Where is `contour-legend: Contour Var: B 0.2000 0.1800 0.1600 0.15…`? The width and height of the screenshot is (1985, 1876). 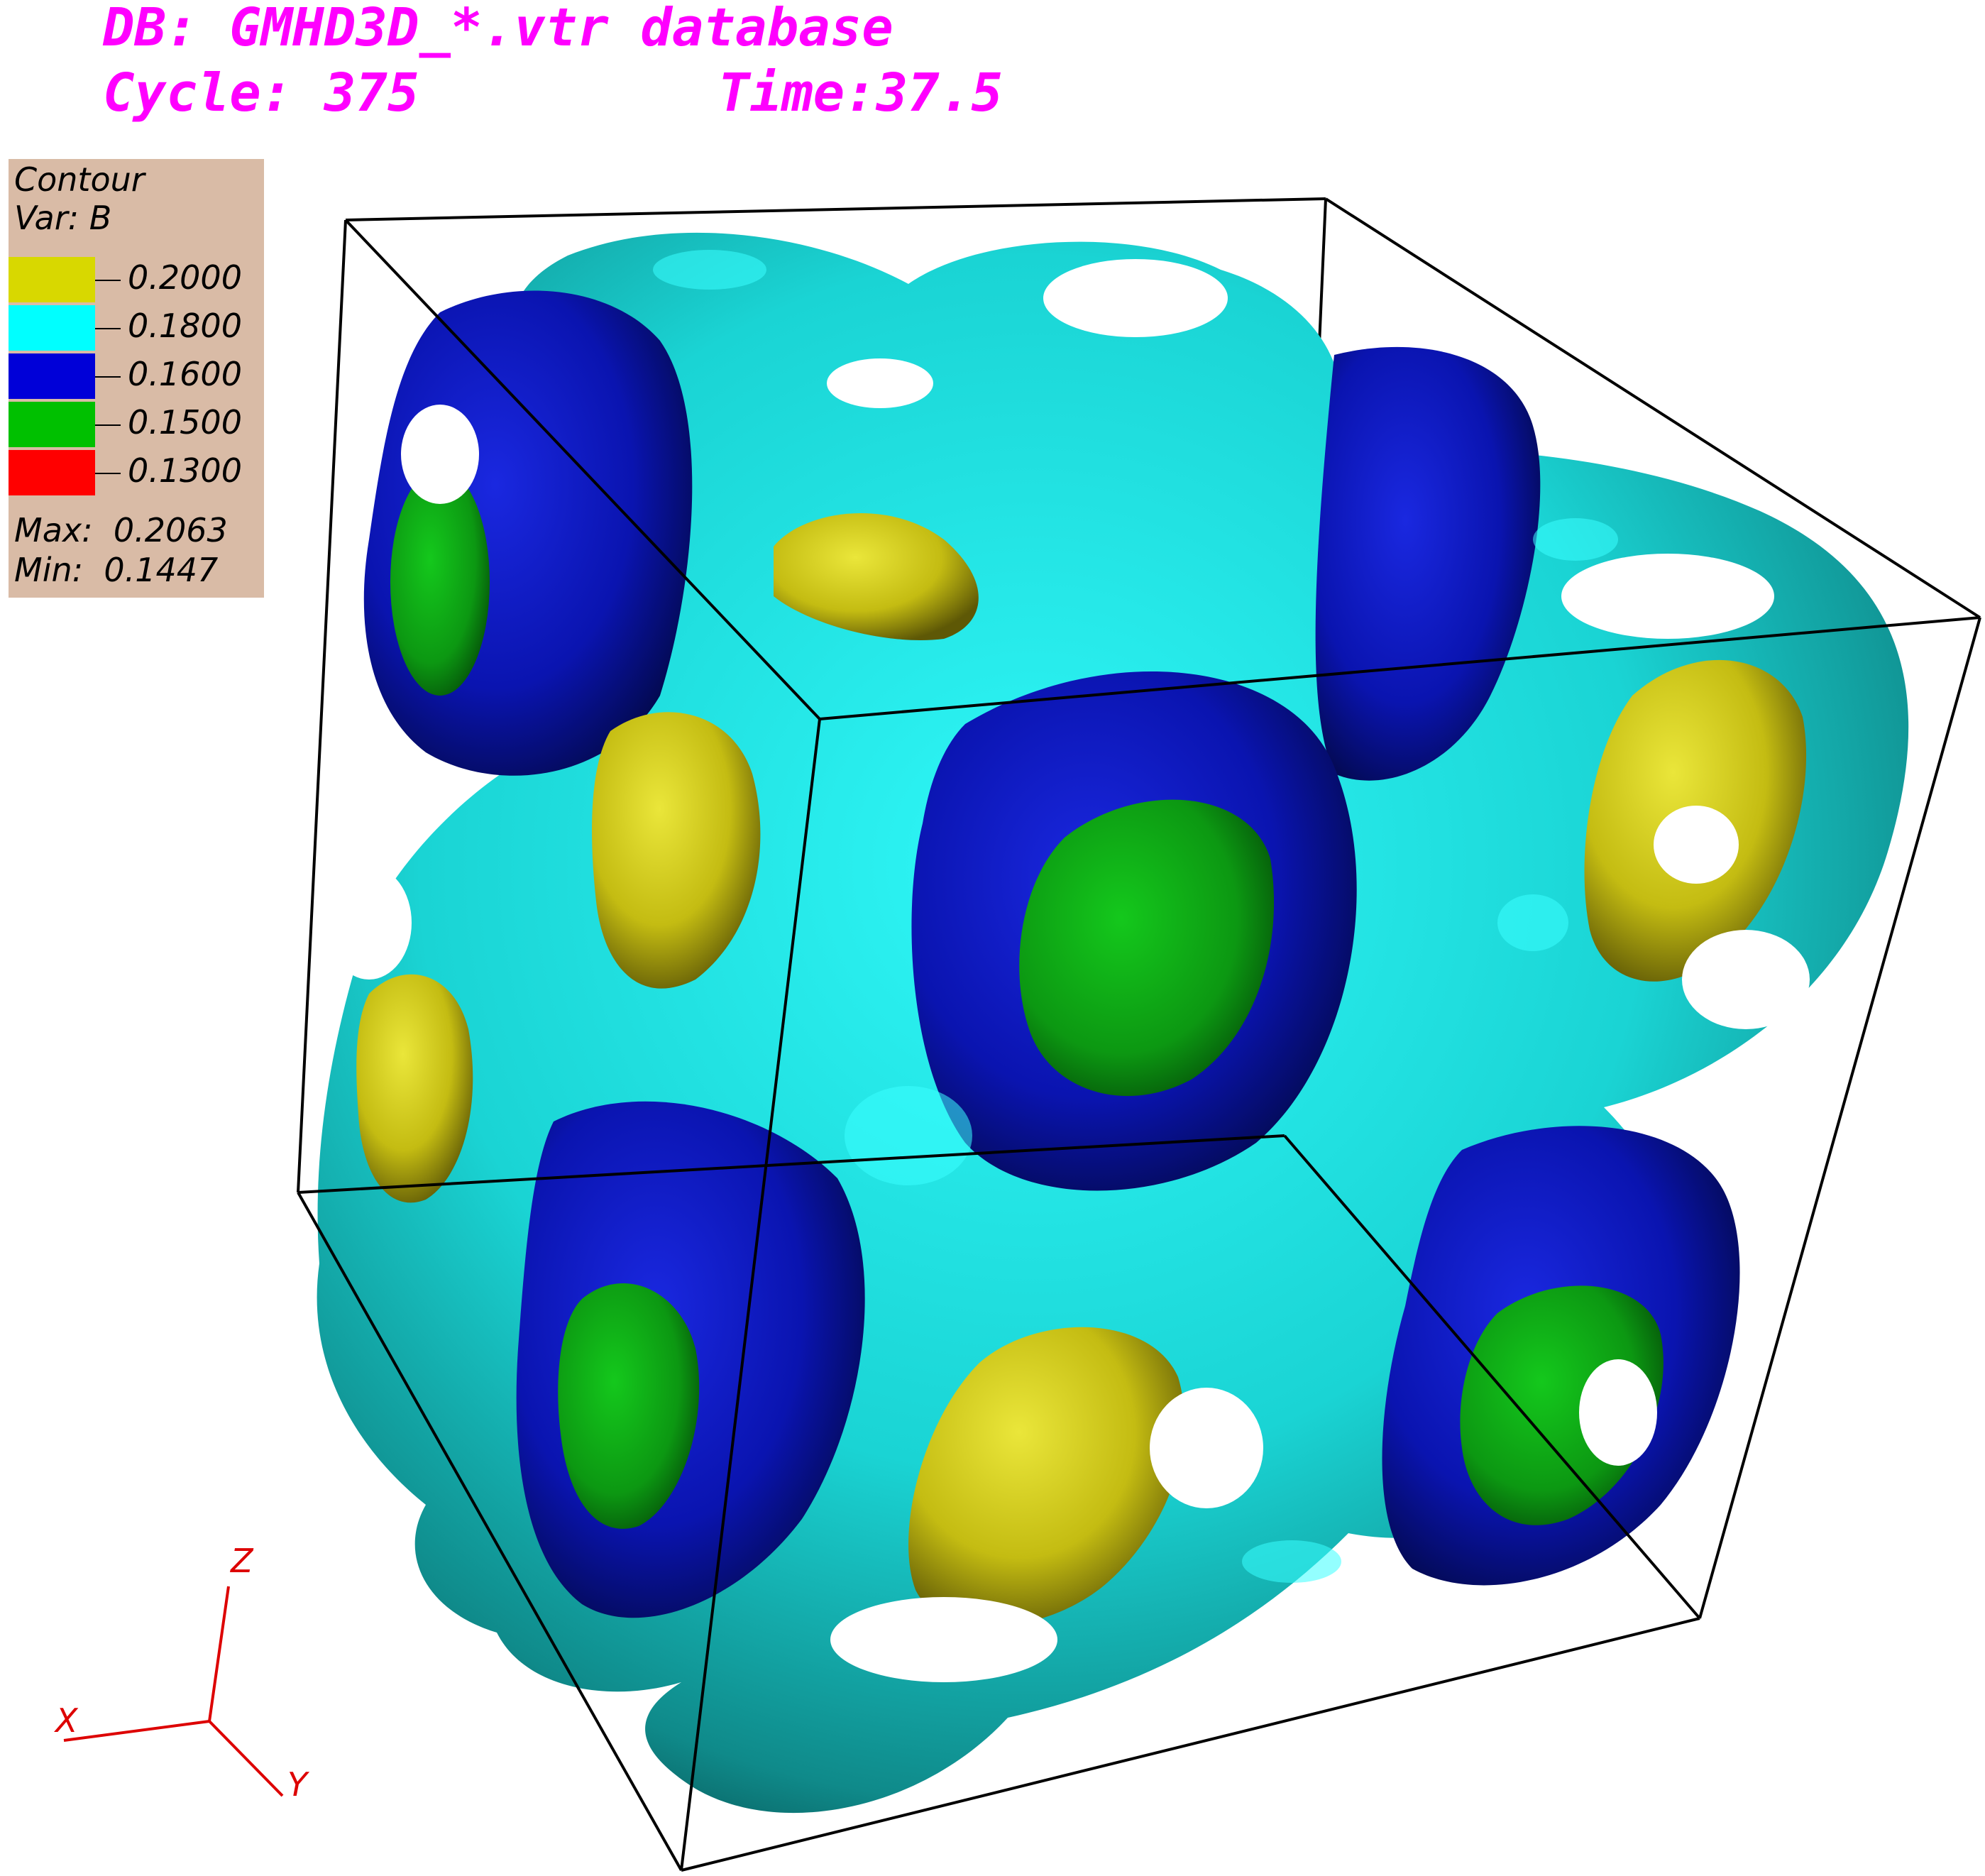
contour-legend: Contour Var: B 0.2000 0.1800 0.1600 0.15… is located at coordinates (136, 379).